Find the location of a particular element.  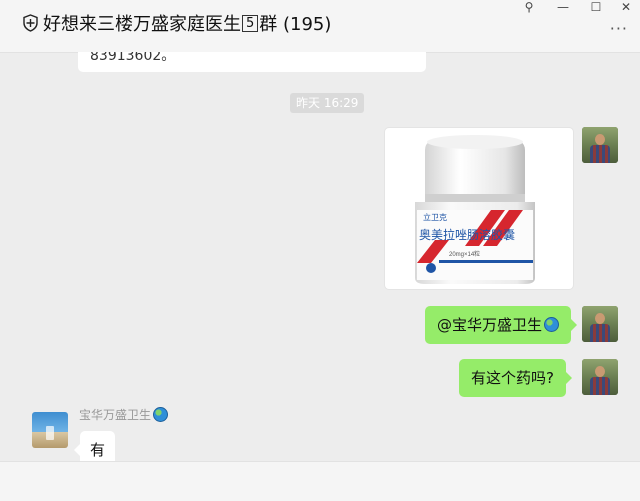

reply-text: 有 is located at coordinates (98, 450).